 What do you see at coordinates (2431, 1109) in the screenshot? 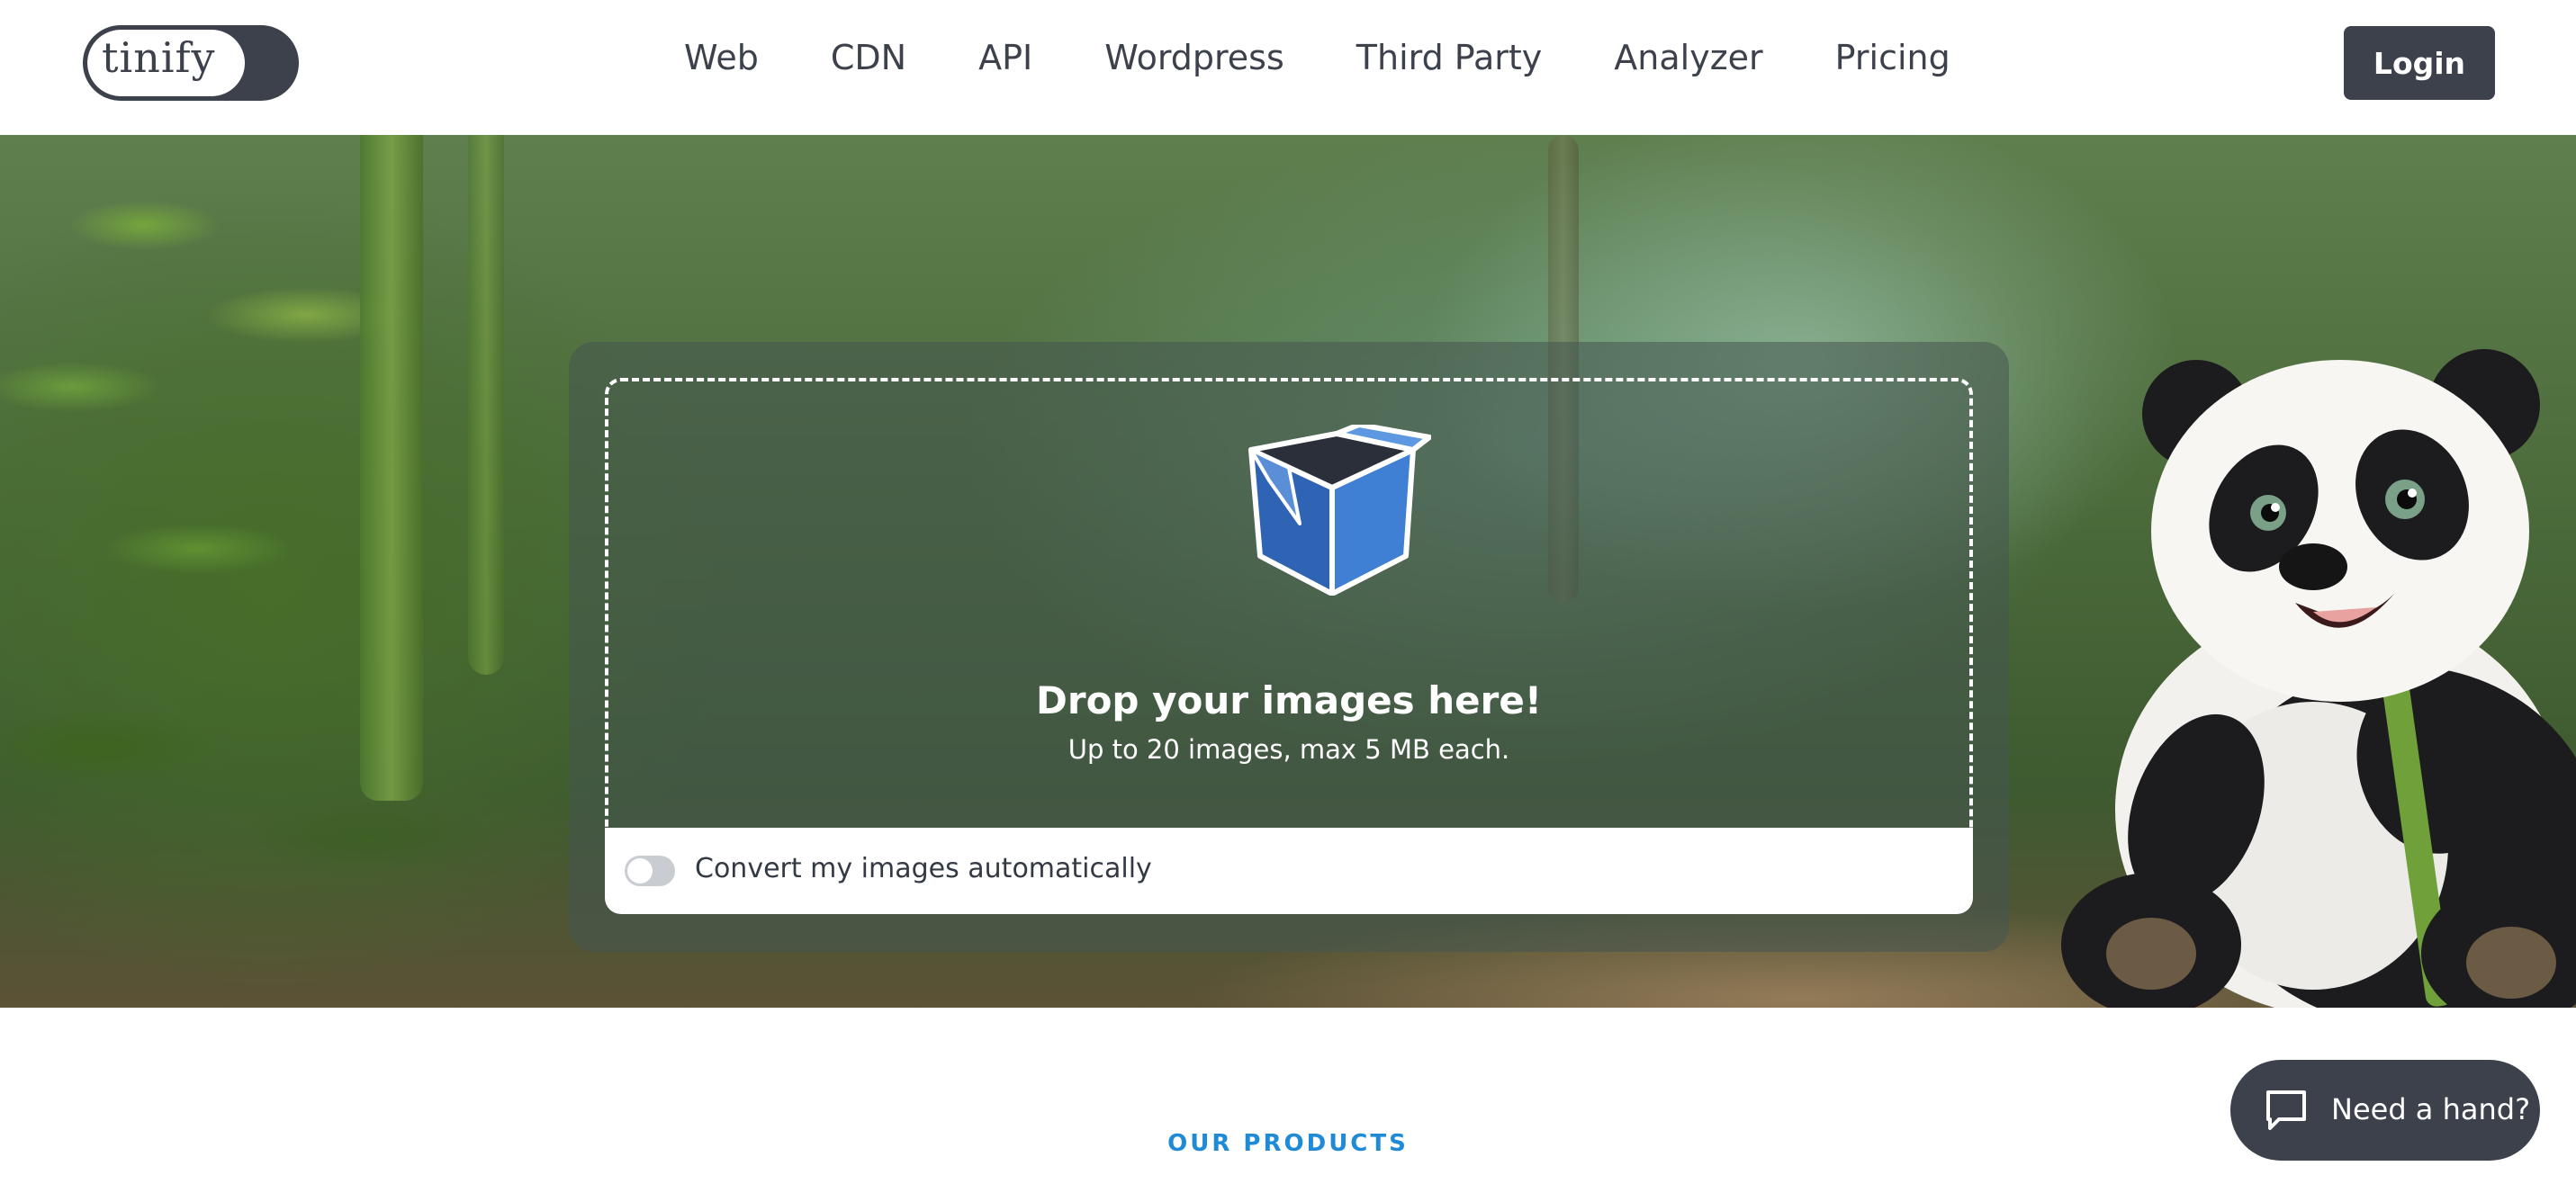
I see `help-label: Need a hand?` at bounding box center [2431, 1109].